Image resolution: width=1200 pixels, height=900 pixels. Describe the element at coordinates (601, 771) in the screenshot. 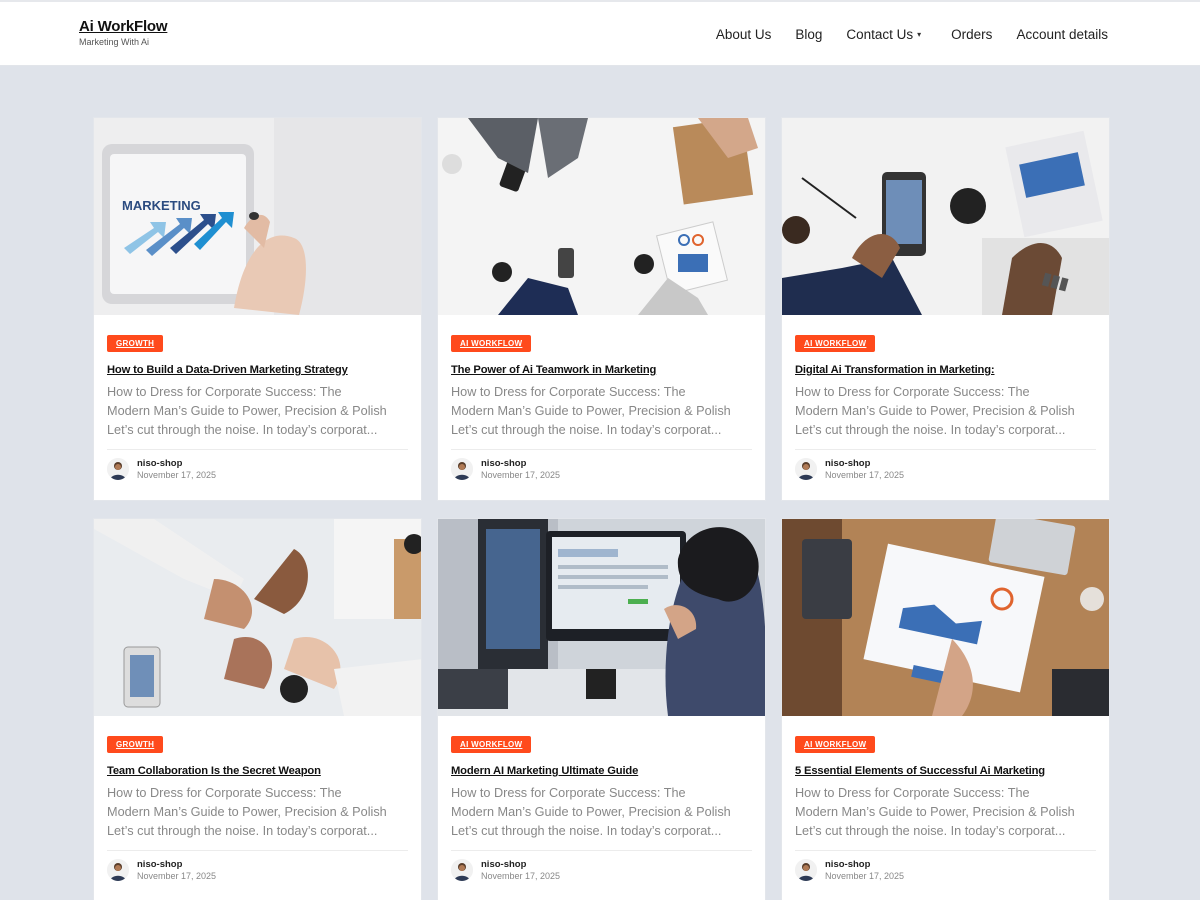

I see `post-title: Modern AI Marketing Ultimate Guide` at that location.